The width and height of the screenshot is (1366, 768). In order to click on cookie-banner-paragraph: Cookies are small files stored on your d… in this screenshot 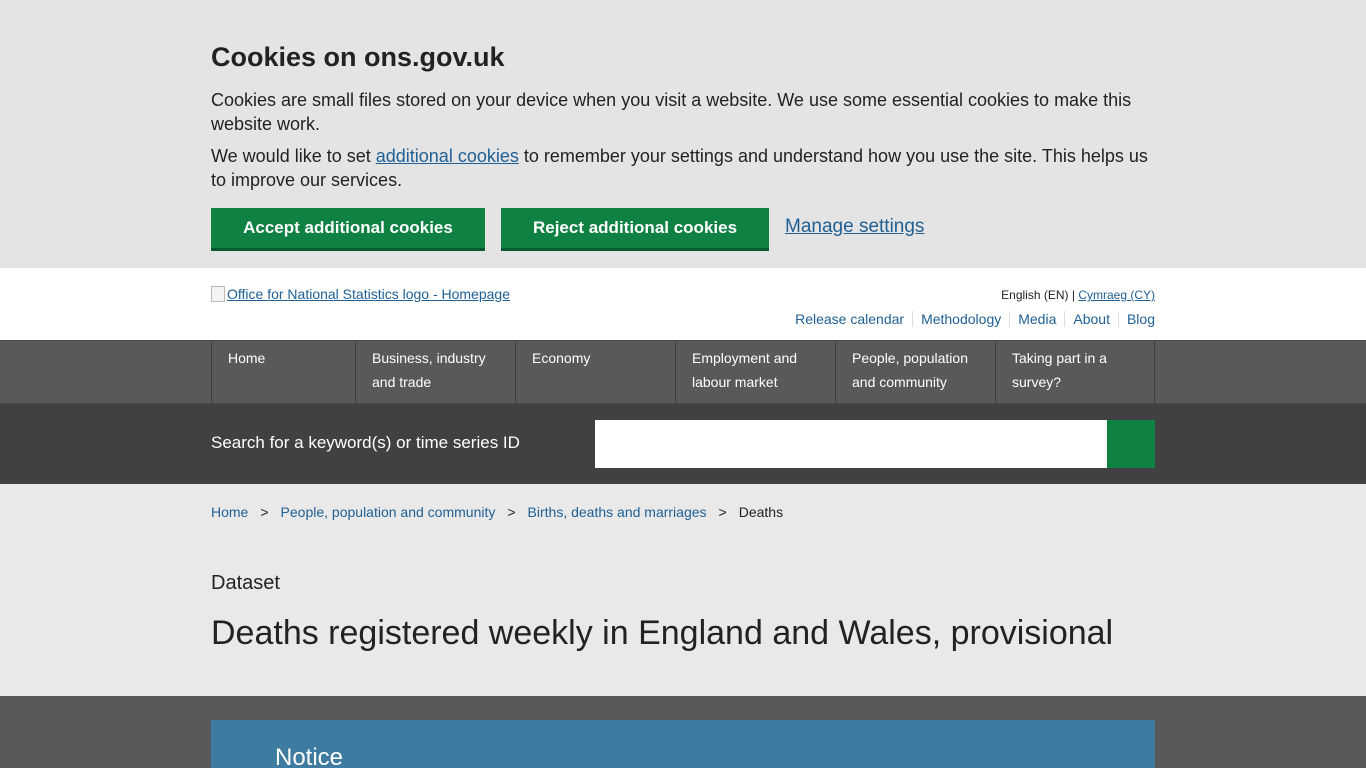, I will do `click(671, 112)`.